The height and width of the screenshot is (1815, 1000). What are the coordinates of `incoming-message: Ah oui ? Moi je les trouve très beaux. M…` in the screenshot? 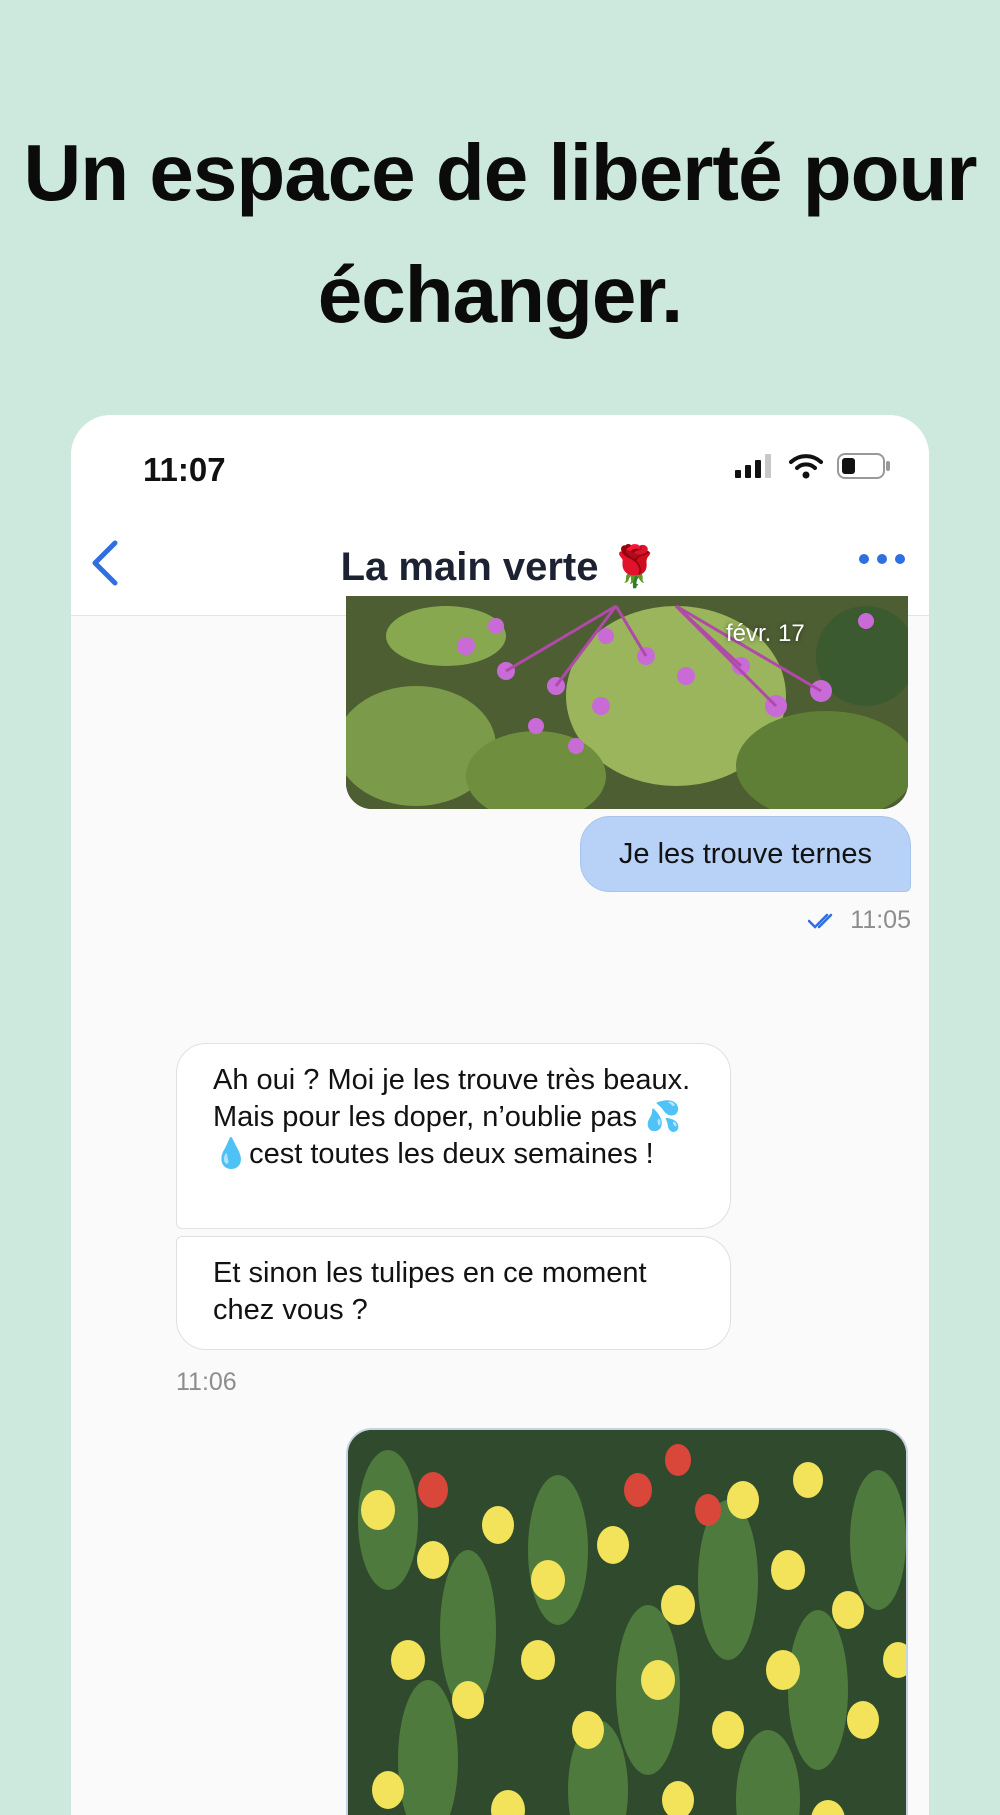 It's located at (453, 1136).